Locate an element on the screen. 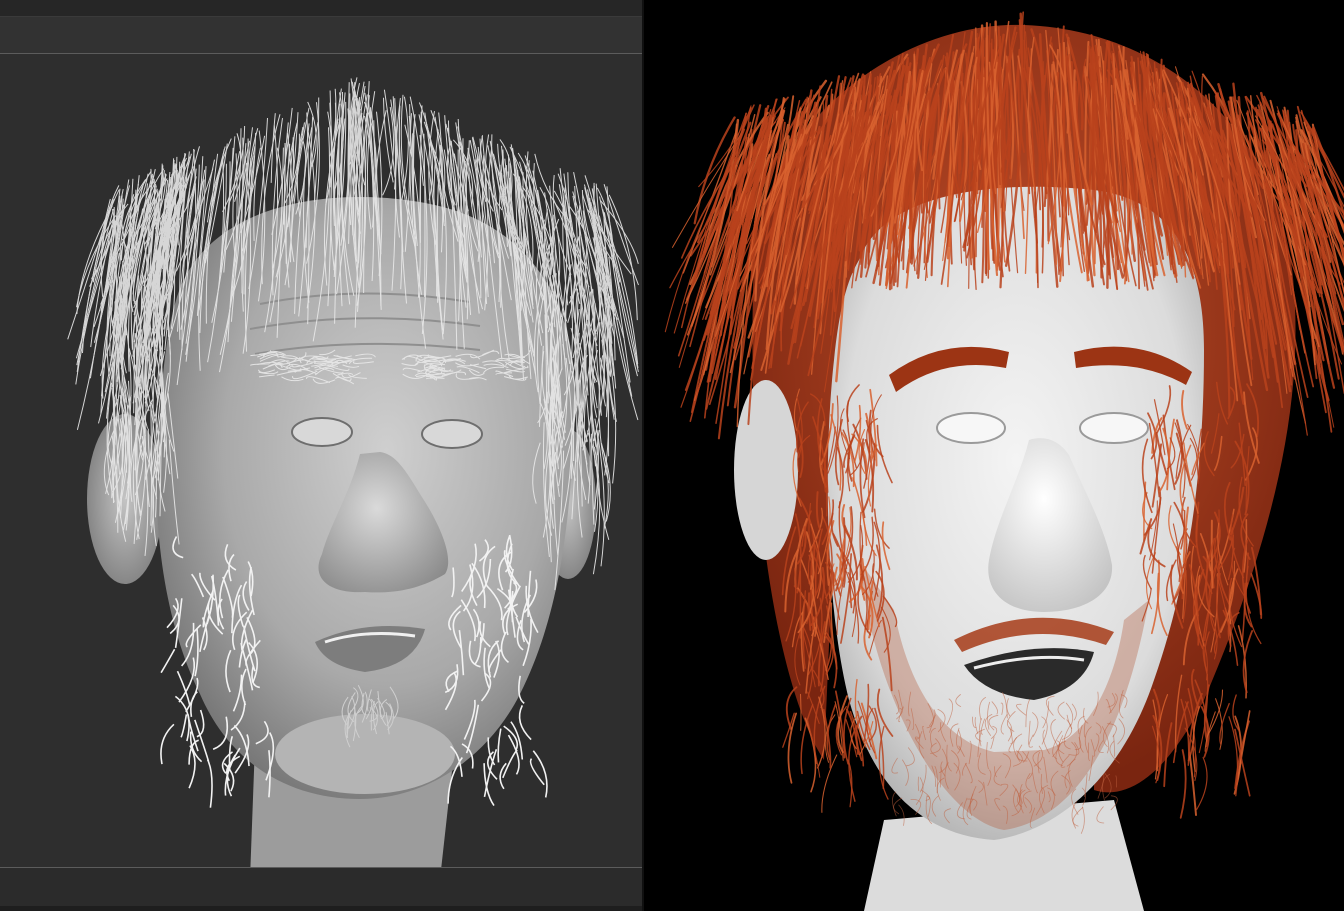 This screenshot has height=911, width=1344. viewport-toolbar is located at coordinates (321, 35).